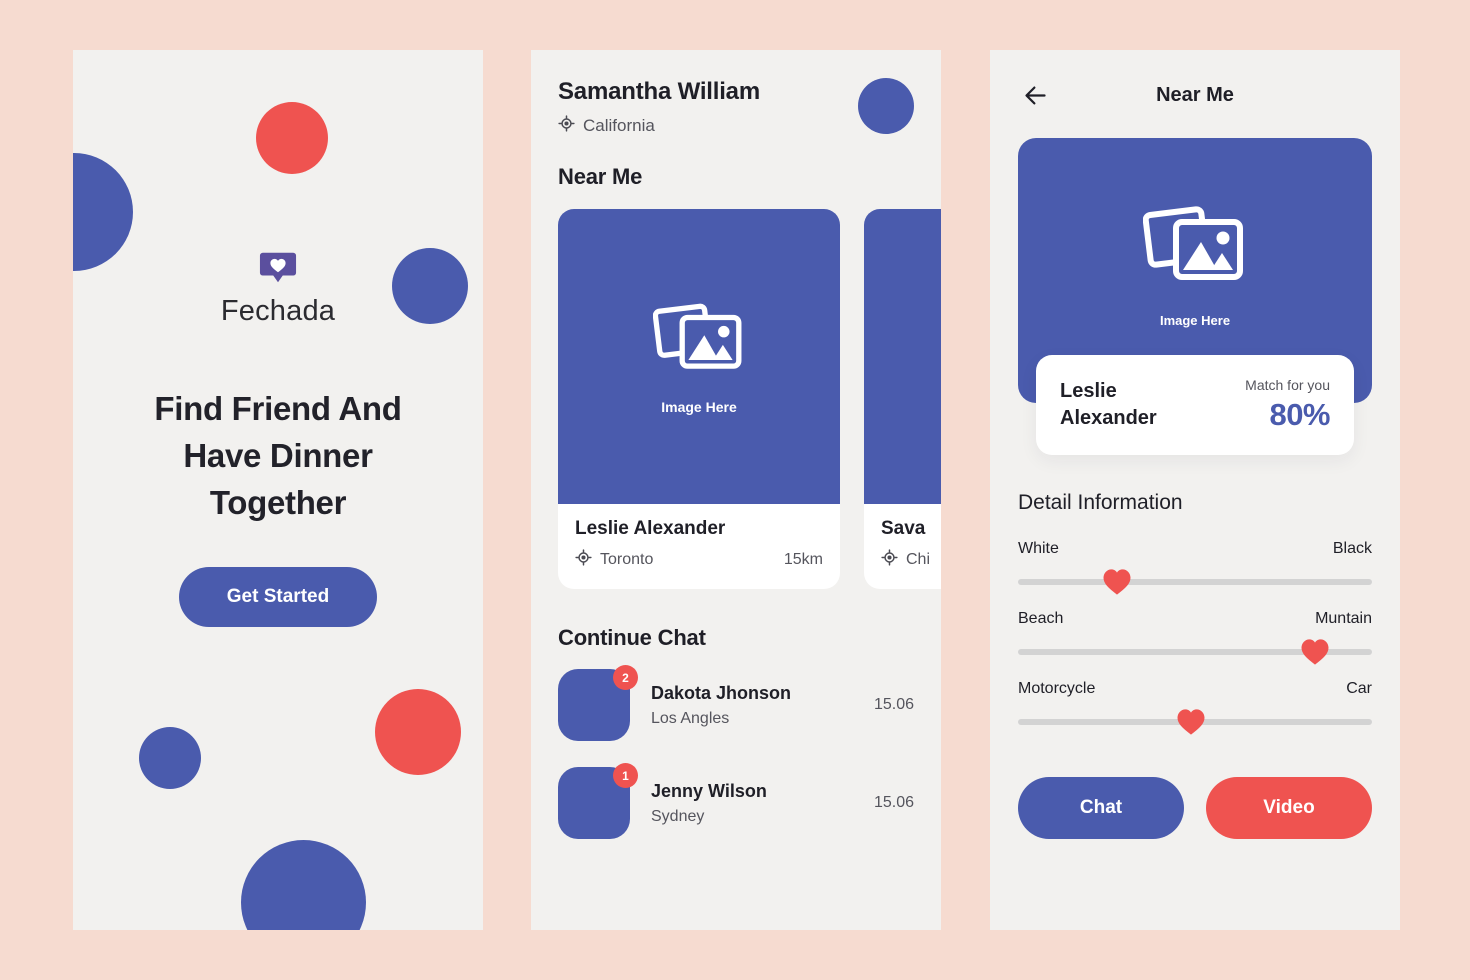 The height and width of the screenshot is (980, 1470). I want to click on chat-list-item: 1 Jenny Wilson Sydney 15.06, so click(736, 801).